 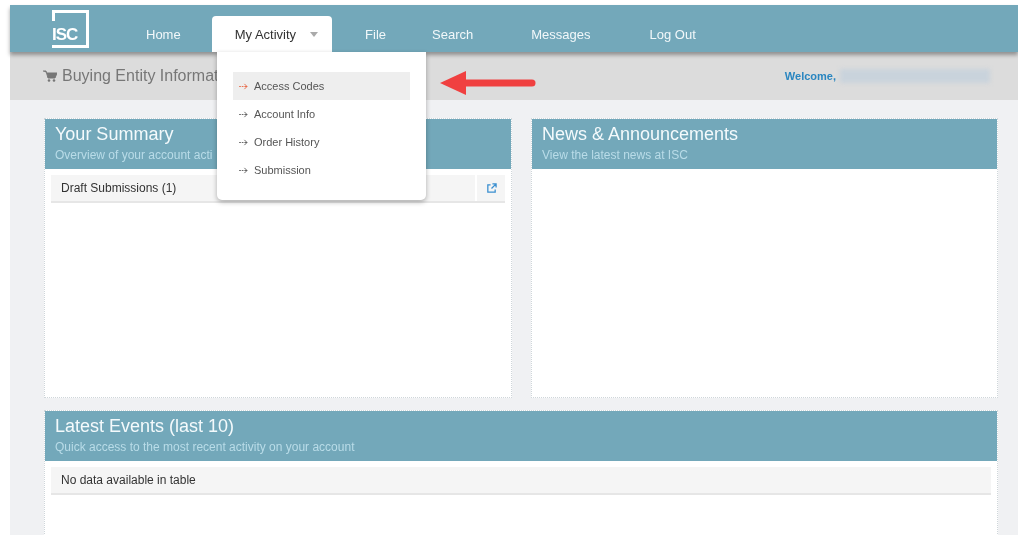 What do you see at coordinates (119, 188) in the screenshot?
I see `table-cell-text: Draft Submissions (1)` at bounding box center [119, 188].